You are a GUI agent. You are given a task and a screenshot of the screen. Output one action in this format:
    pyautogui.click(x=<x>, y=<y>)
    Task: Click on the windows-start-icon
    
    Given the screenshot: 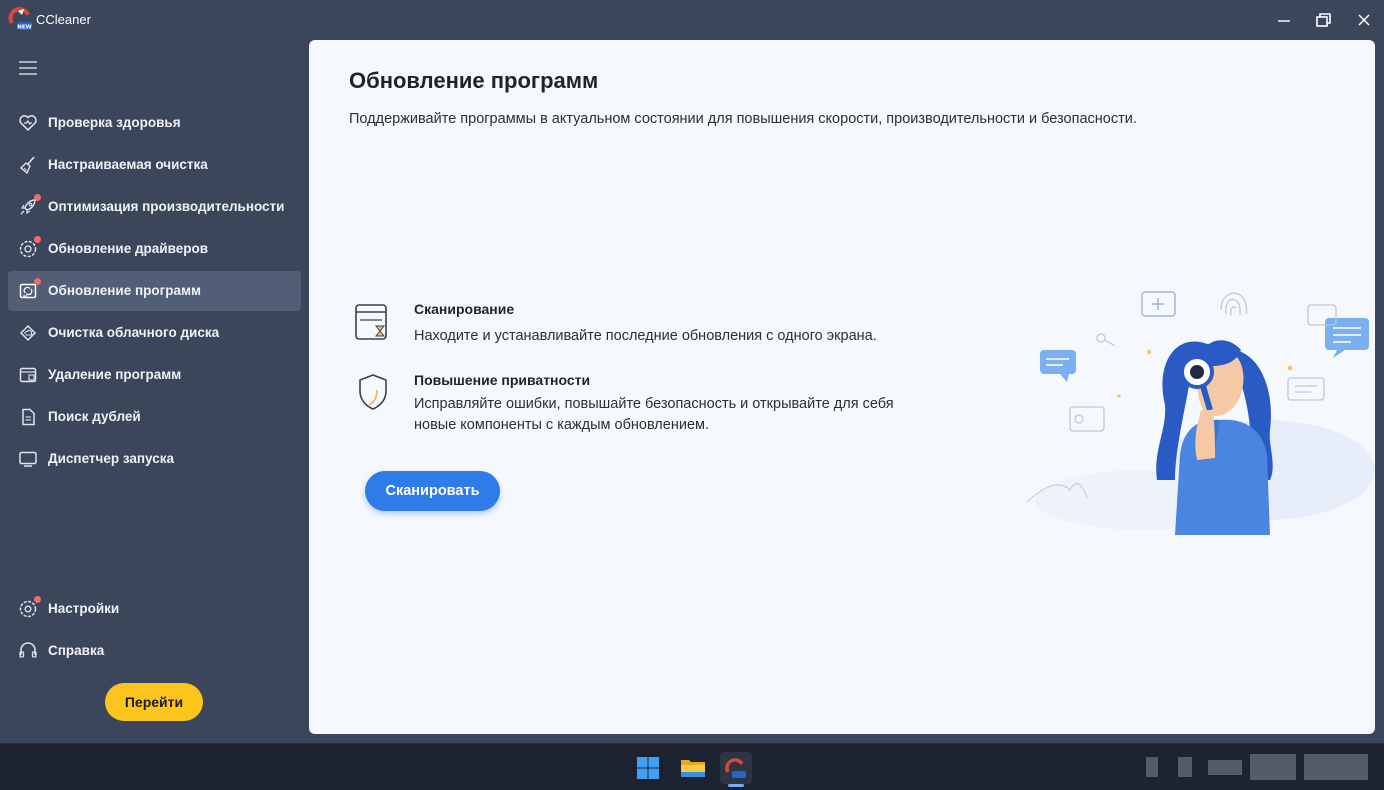 What is the action you would take?
    pyautogui.click(x=648, y=768)
    